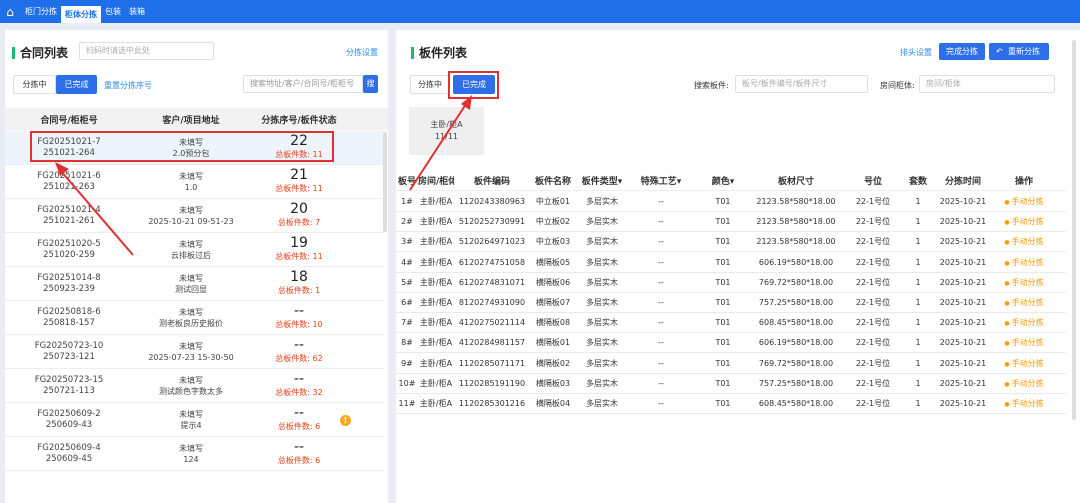 This screenshot has width=1080, height=503. I want to click on annotation-arrows, so click(263, 175).